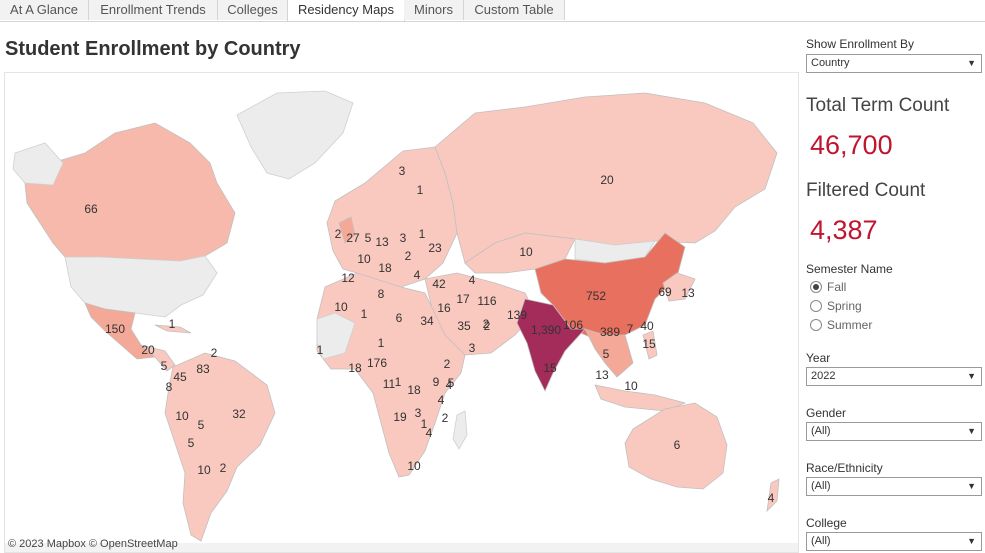 The height and width of the screenshot is (553, 985). Describe the element at coordinates (677, 445) in the screenshot. I see `map-label: 6` at that location.